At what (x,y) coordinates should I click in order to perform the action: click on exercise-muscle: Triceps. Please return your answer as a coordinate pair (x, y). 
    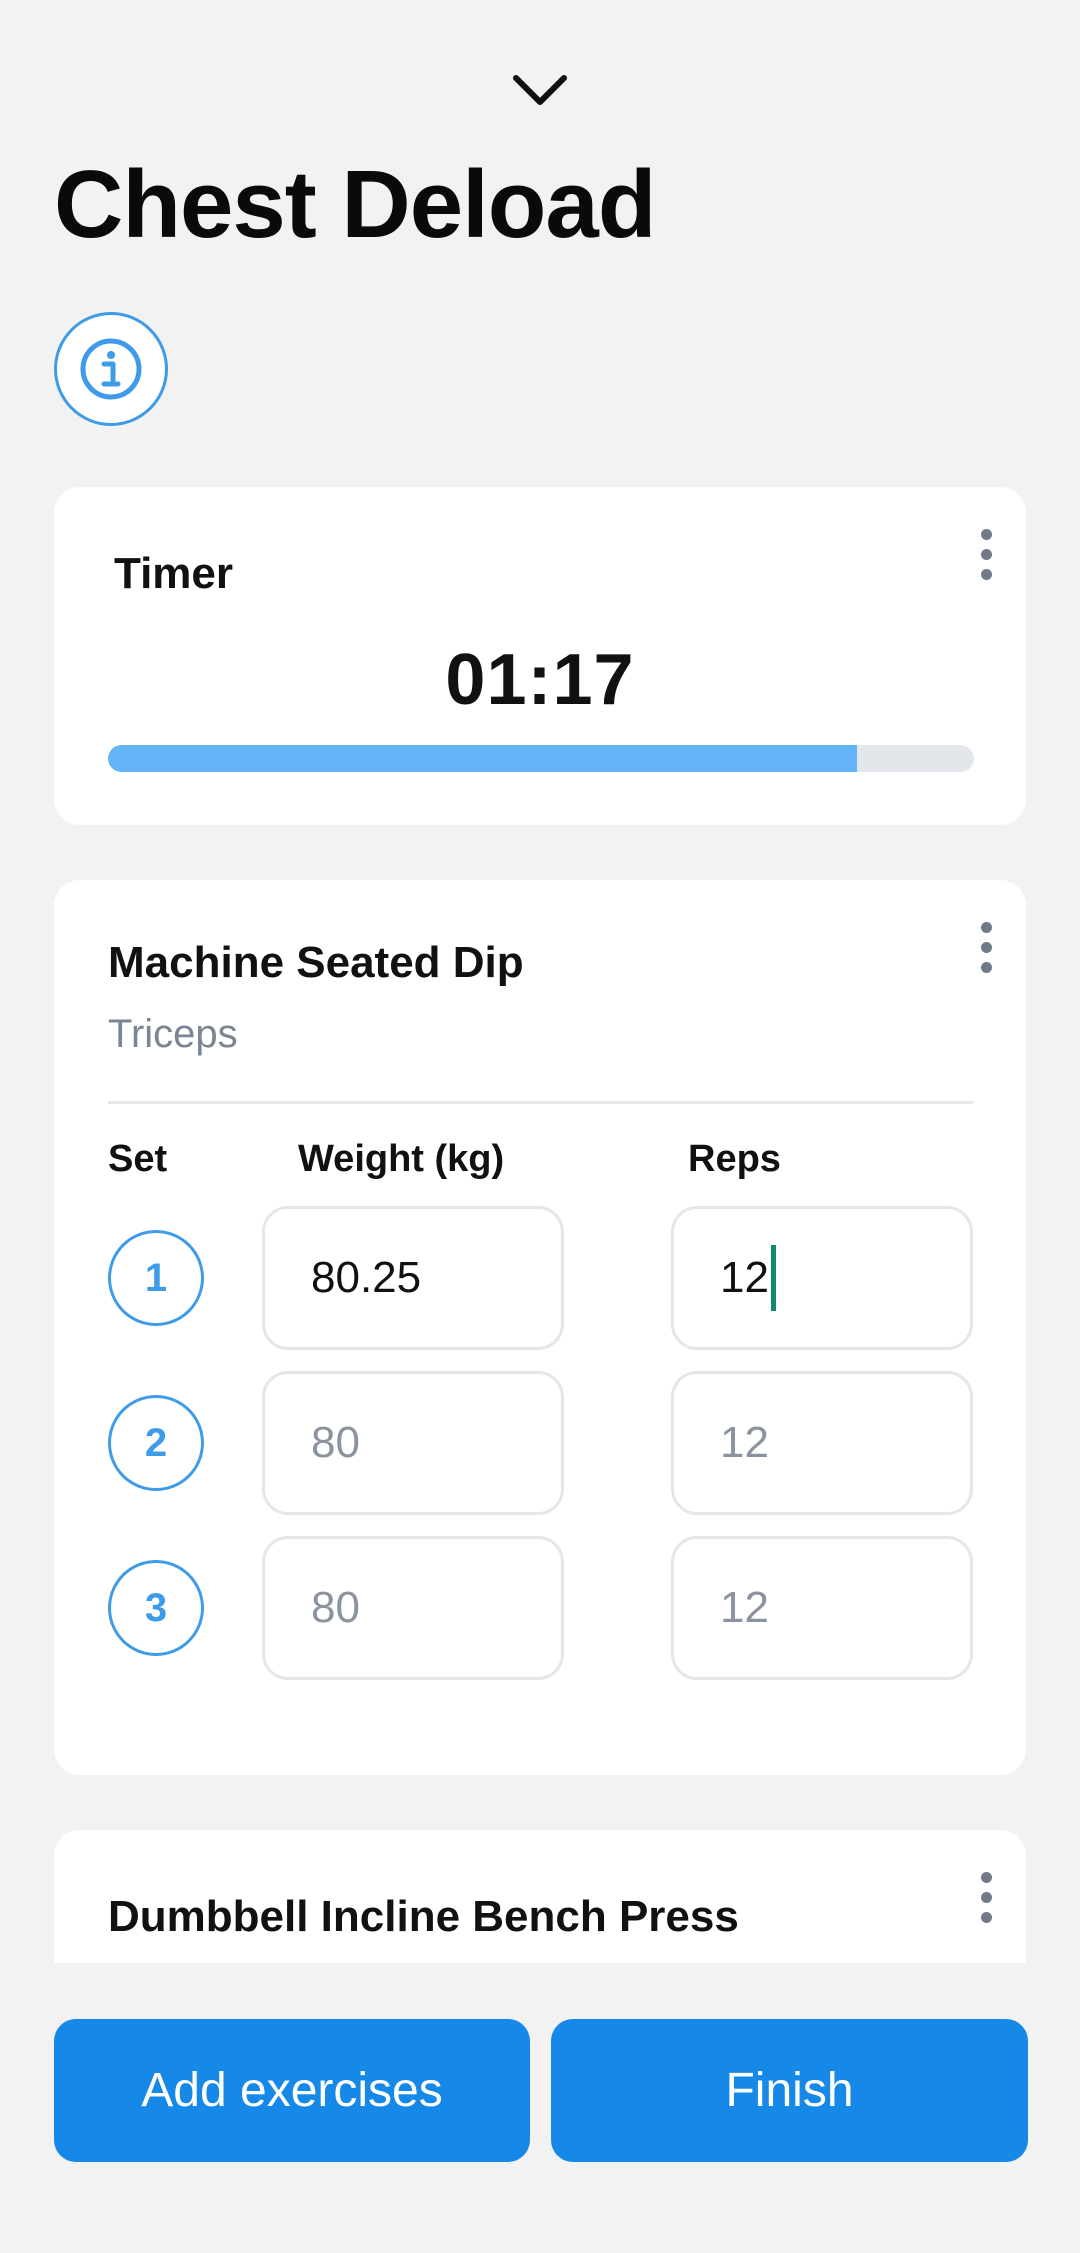
    Looking at the image, I should click on (173, 1034).